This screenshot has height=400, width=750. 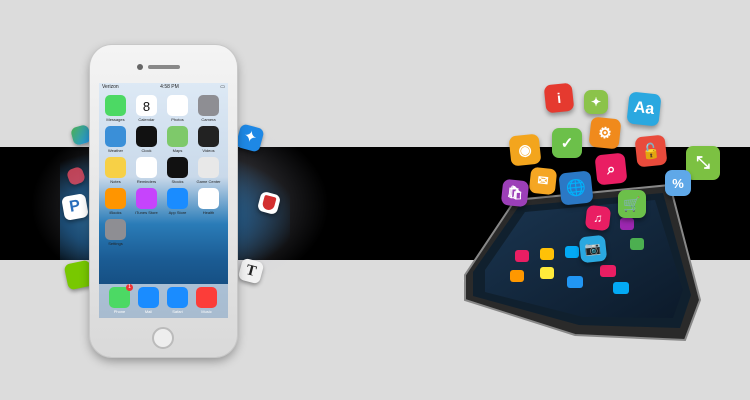 I want to click on home-button, so click(x=163, y=338).